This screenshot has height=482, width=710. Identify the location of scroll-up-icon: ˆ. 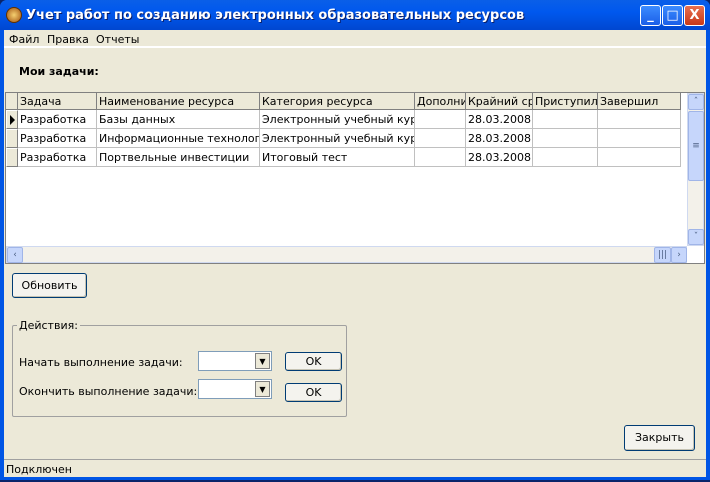
(696, 102).